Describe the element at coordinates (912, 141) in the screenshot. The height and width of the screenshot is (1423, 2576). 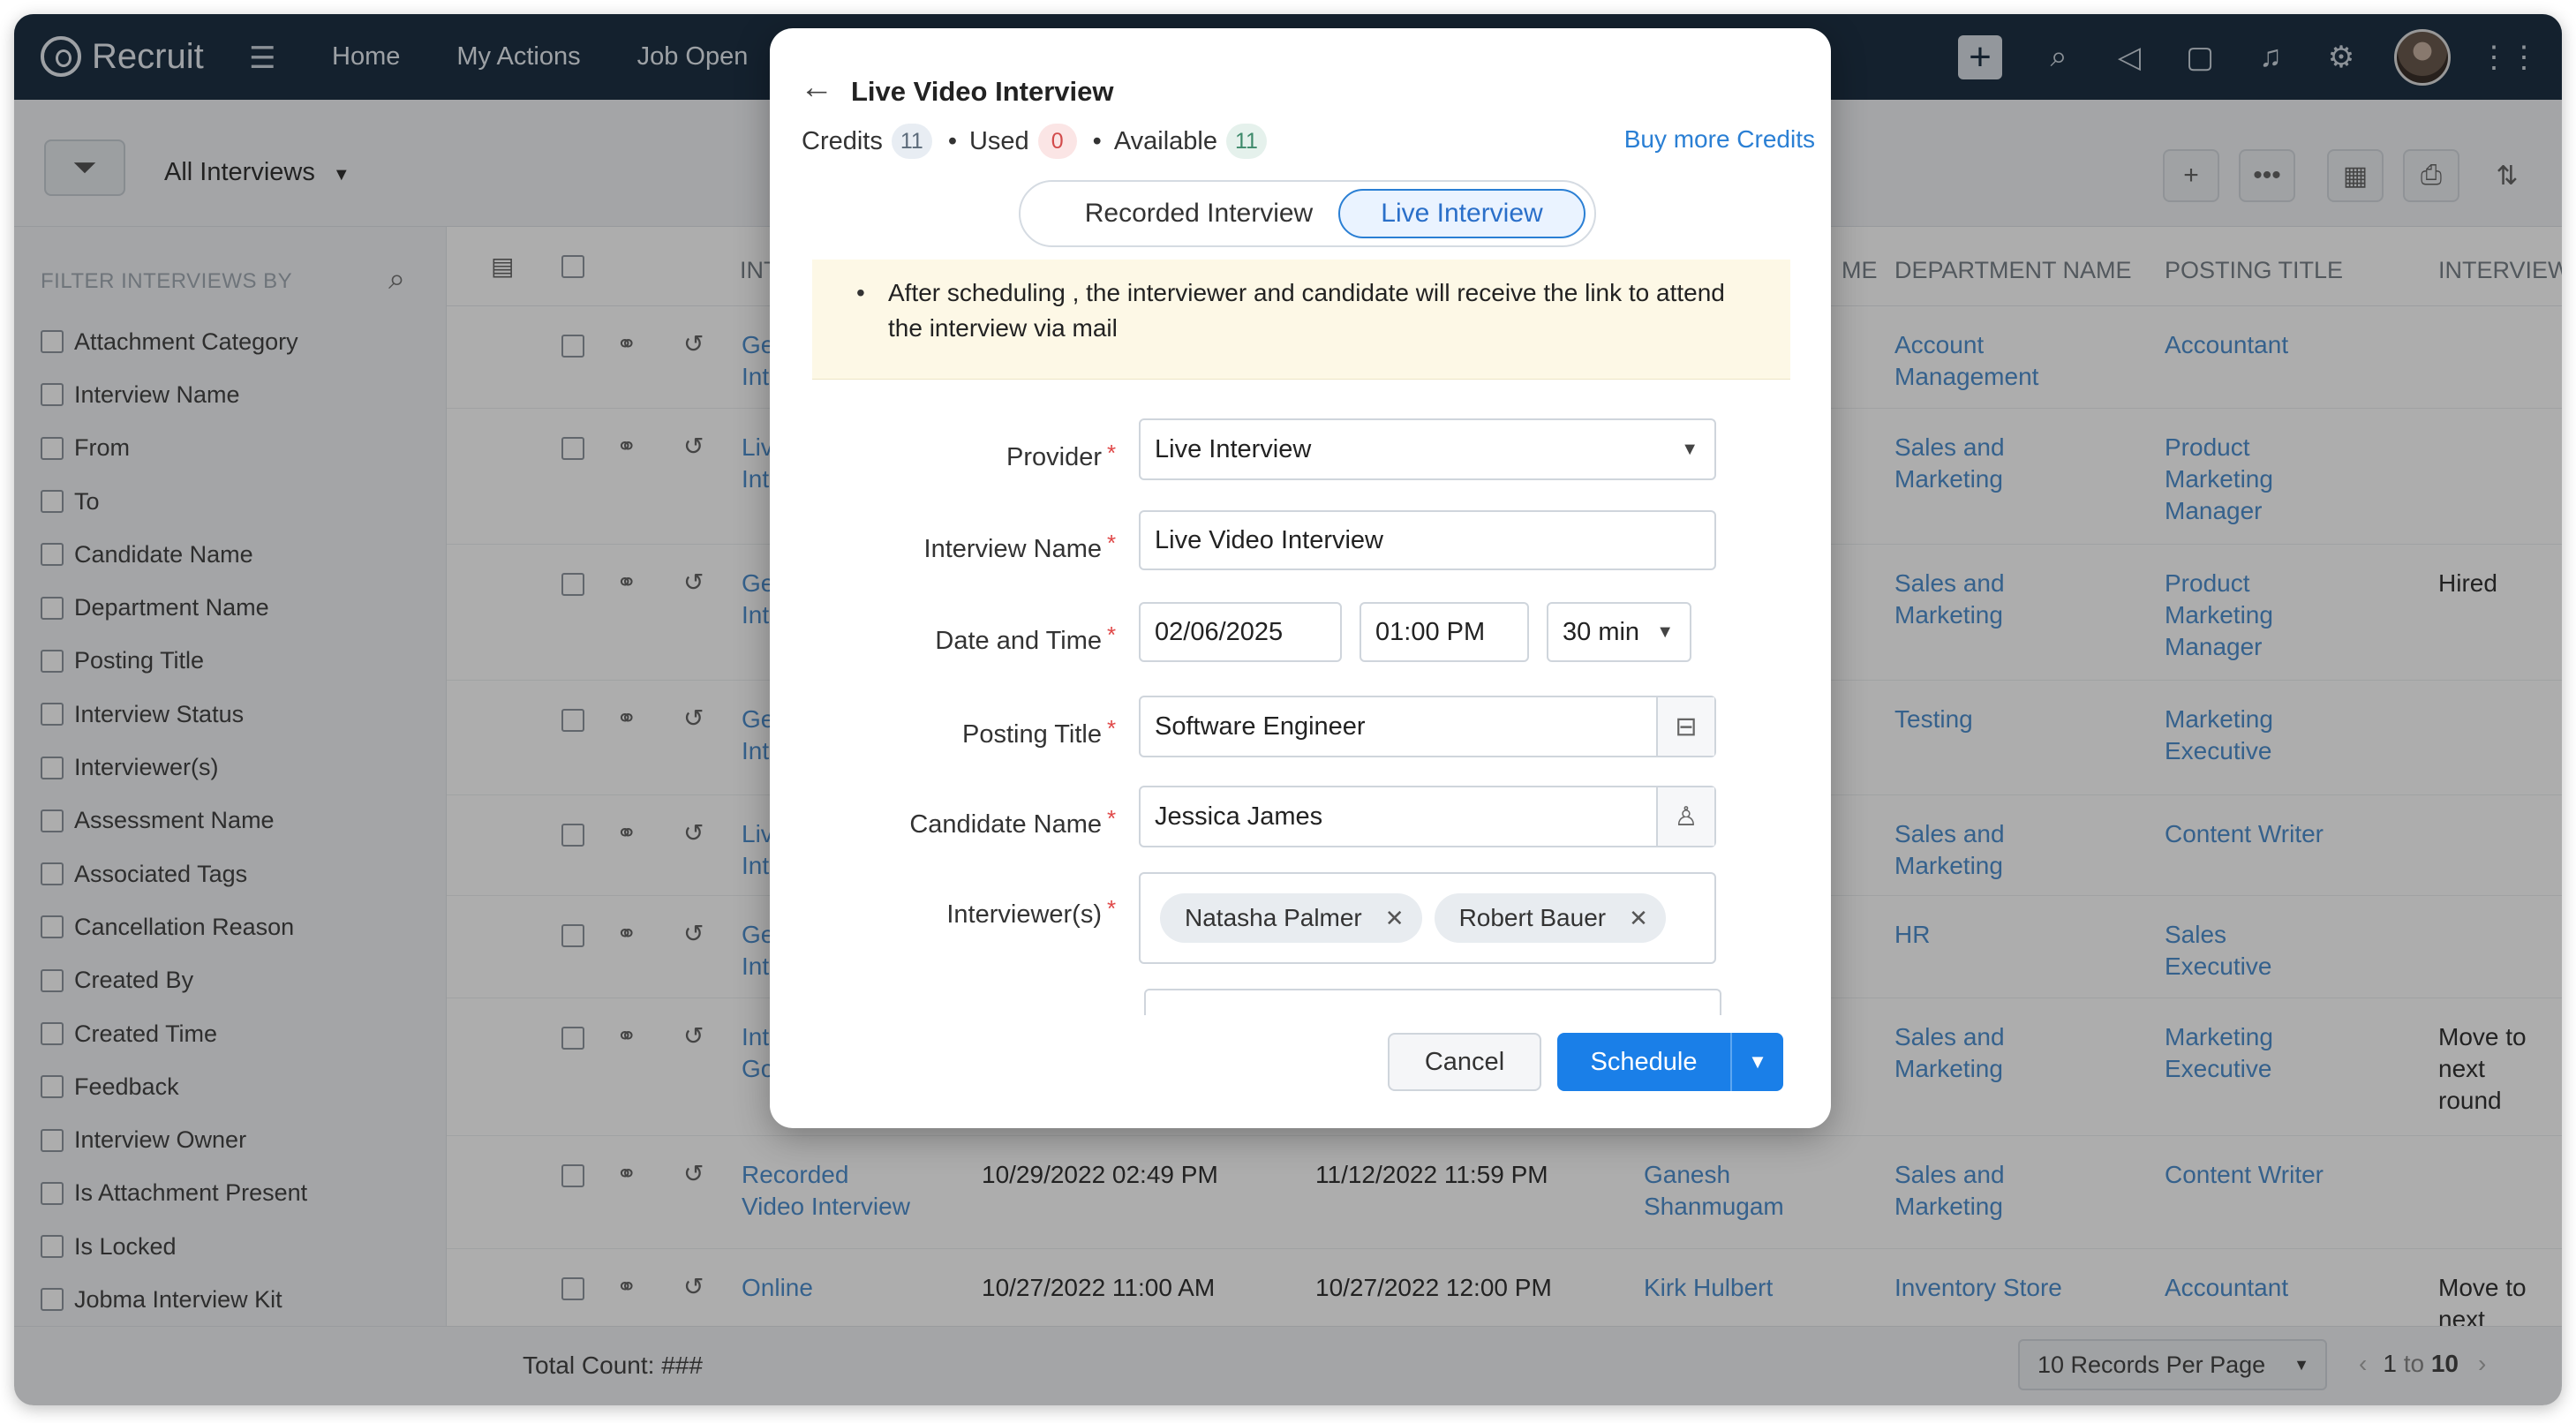
I see `credits-badge: 11` at that location.